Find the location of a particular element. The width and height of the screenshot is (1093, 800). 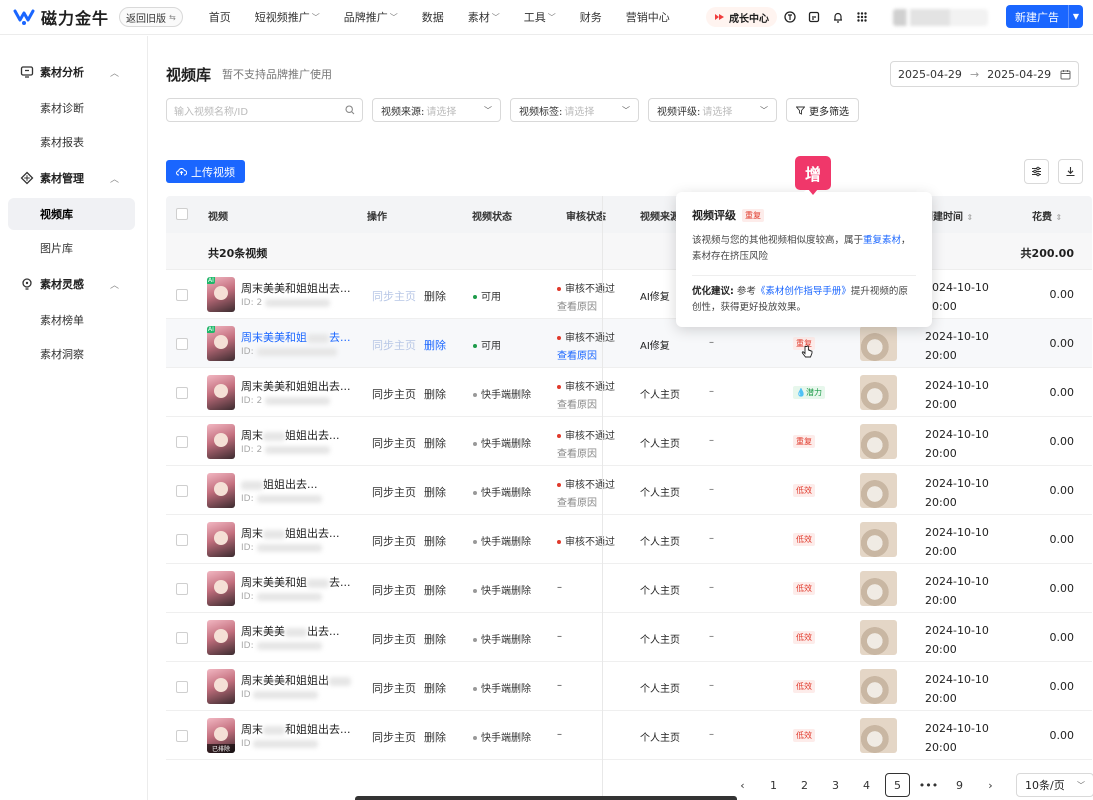

video-rating-select: 视频评级: 请选择 ﹀ is located at coordinates (712, 110).